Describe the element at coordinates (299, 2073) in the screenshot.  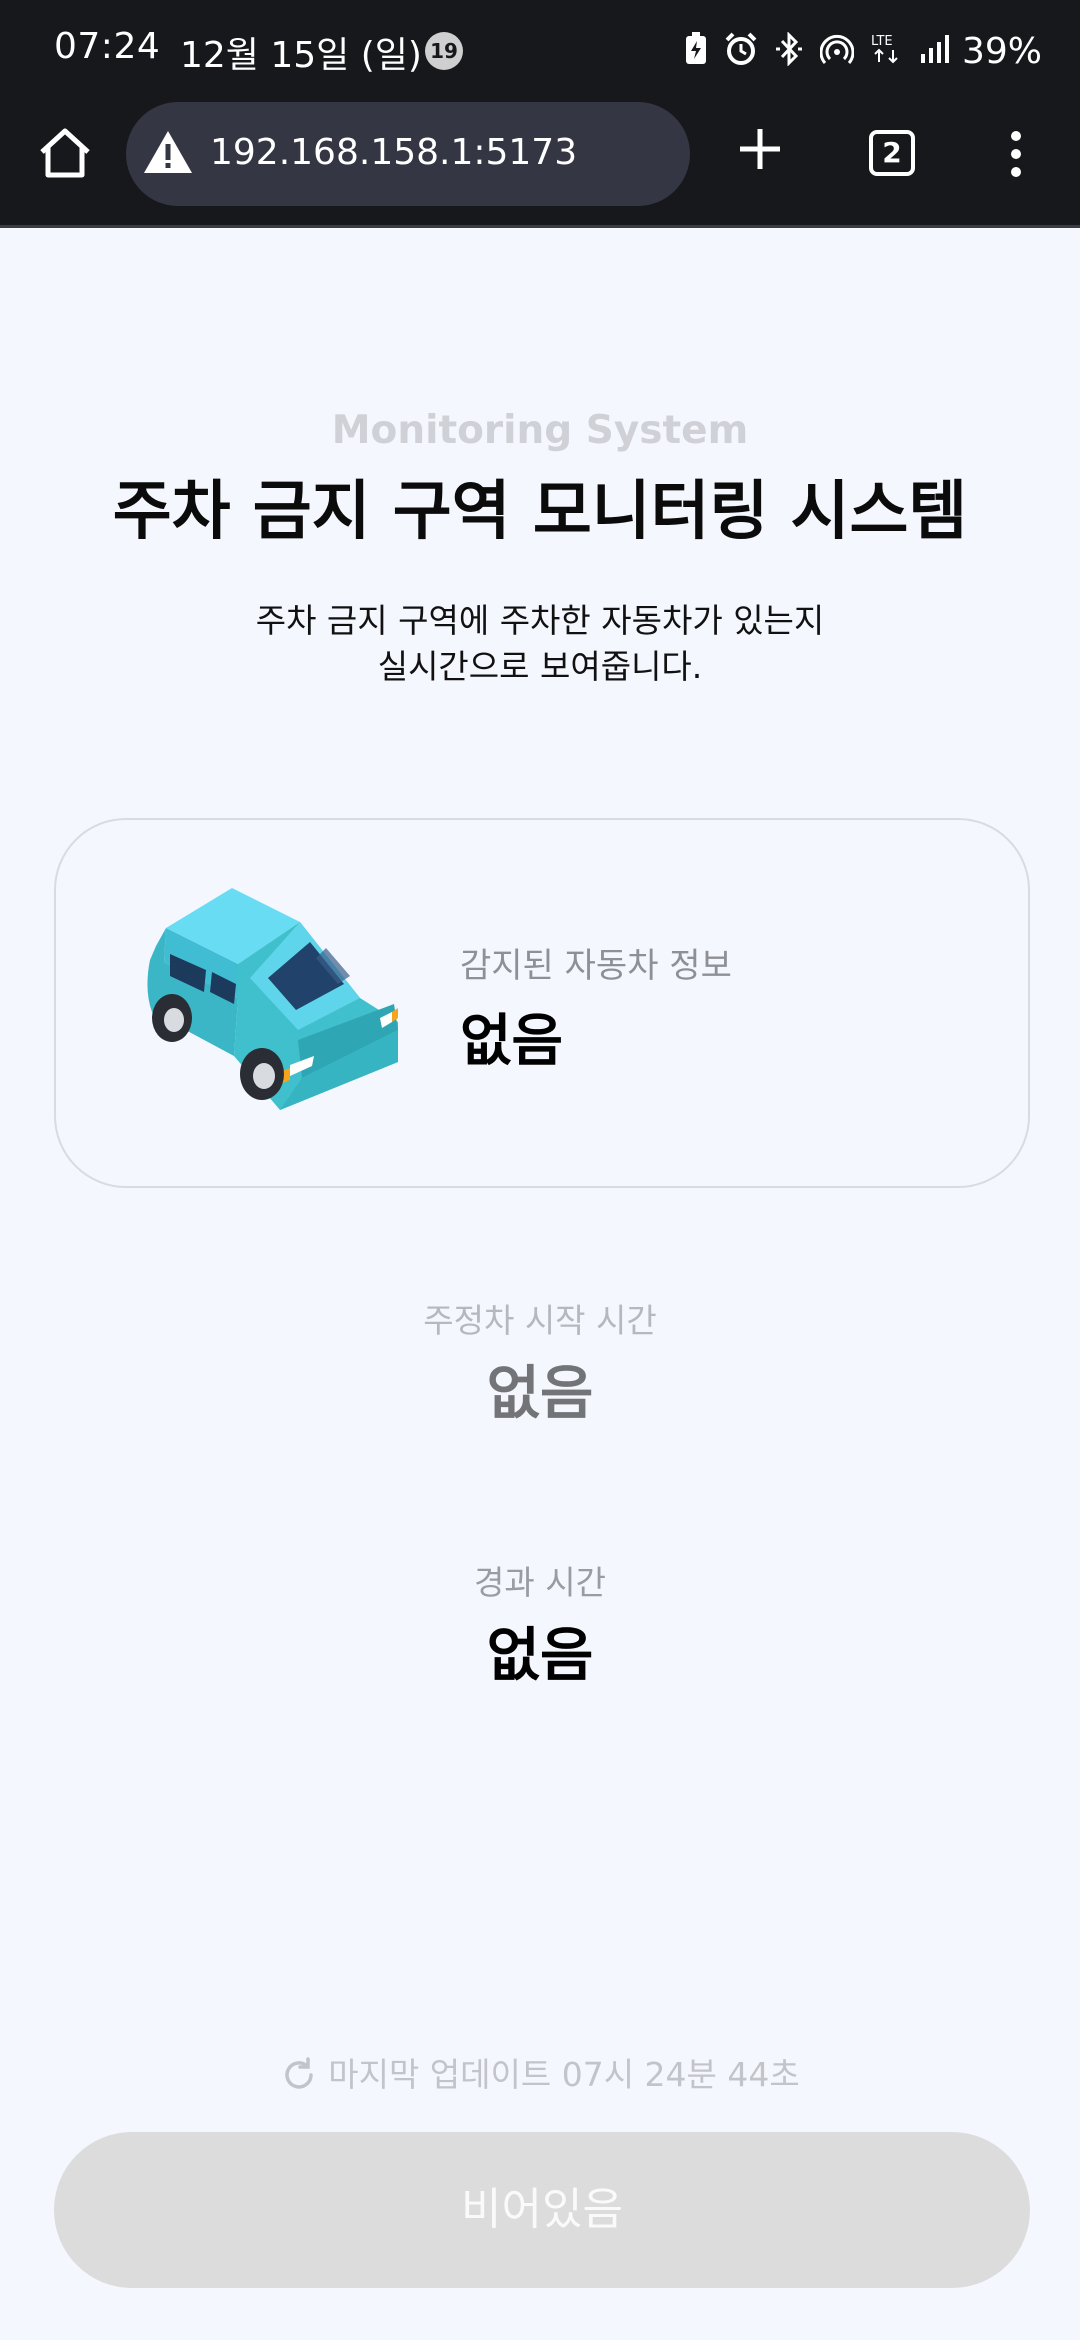
I see `refresh-icon` at that location.